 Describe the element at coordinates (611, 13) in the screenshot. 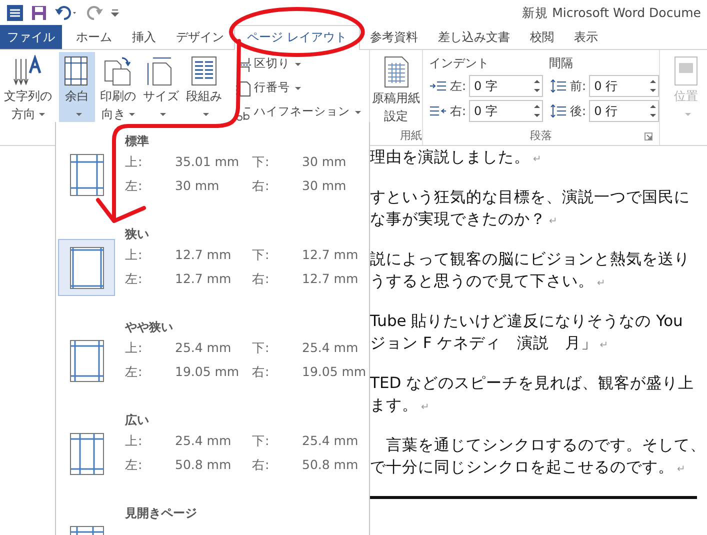

I see `window-title: 新規 Microsoft Word Docume` at that location.